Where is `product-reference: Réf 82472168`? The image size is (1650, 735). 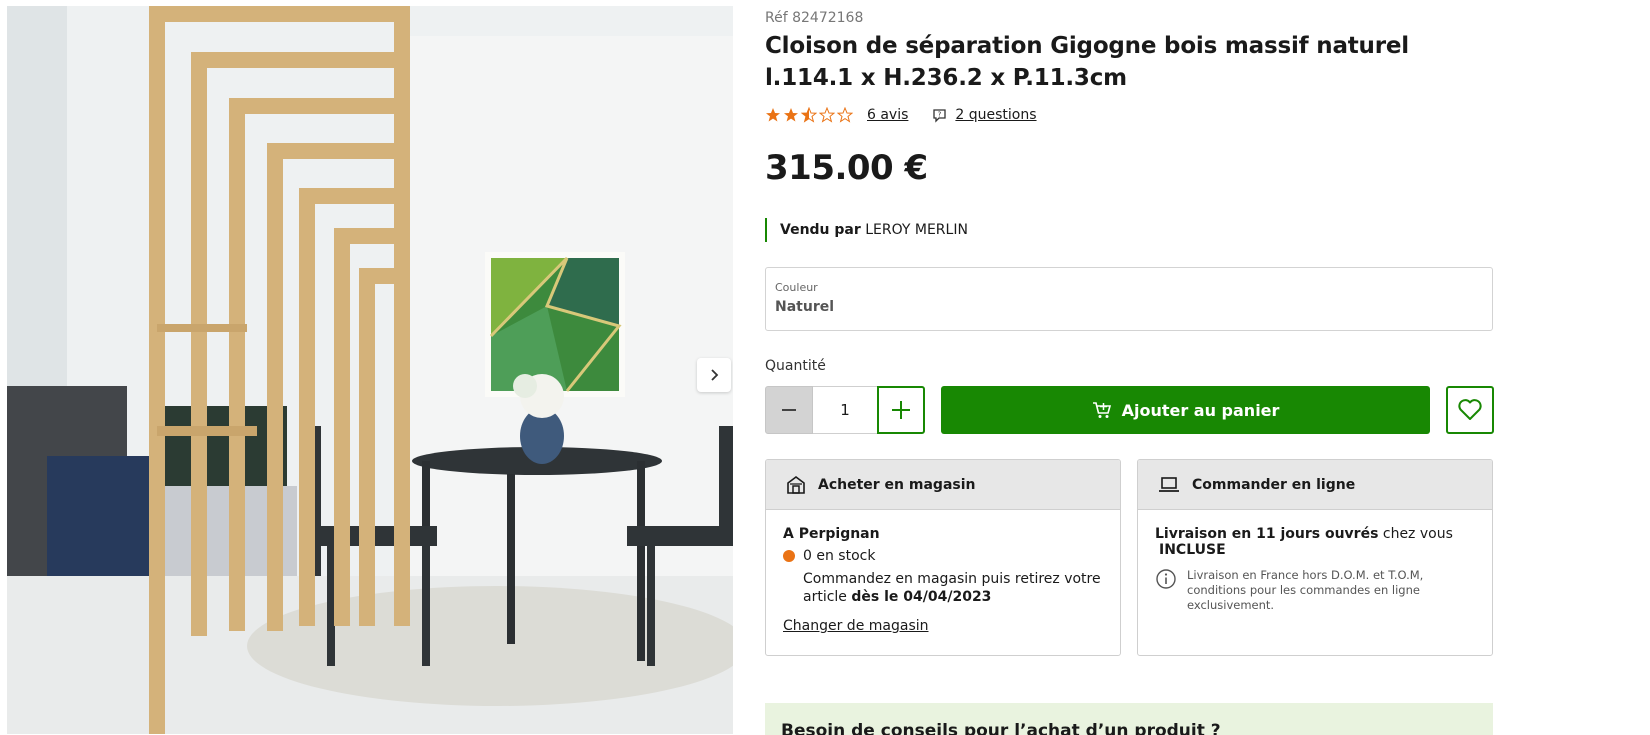
product-reference: Réf 82472168 is located at coordinates (814, 18).